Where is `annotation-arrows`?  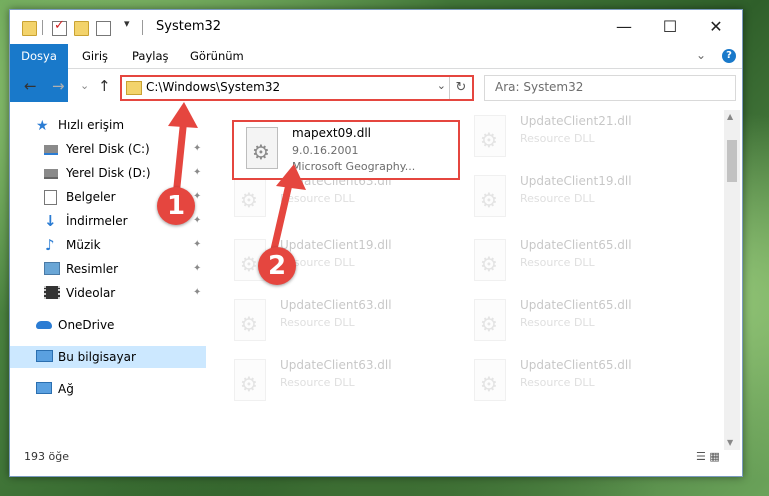
annotation-arrows is located at coordinates (237, 180).